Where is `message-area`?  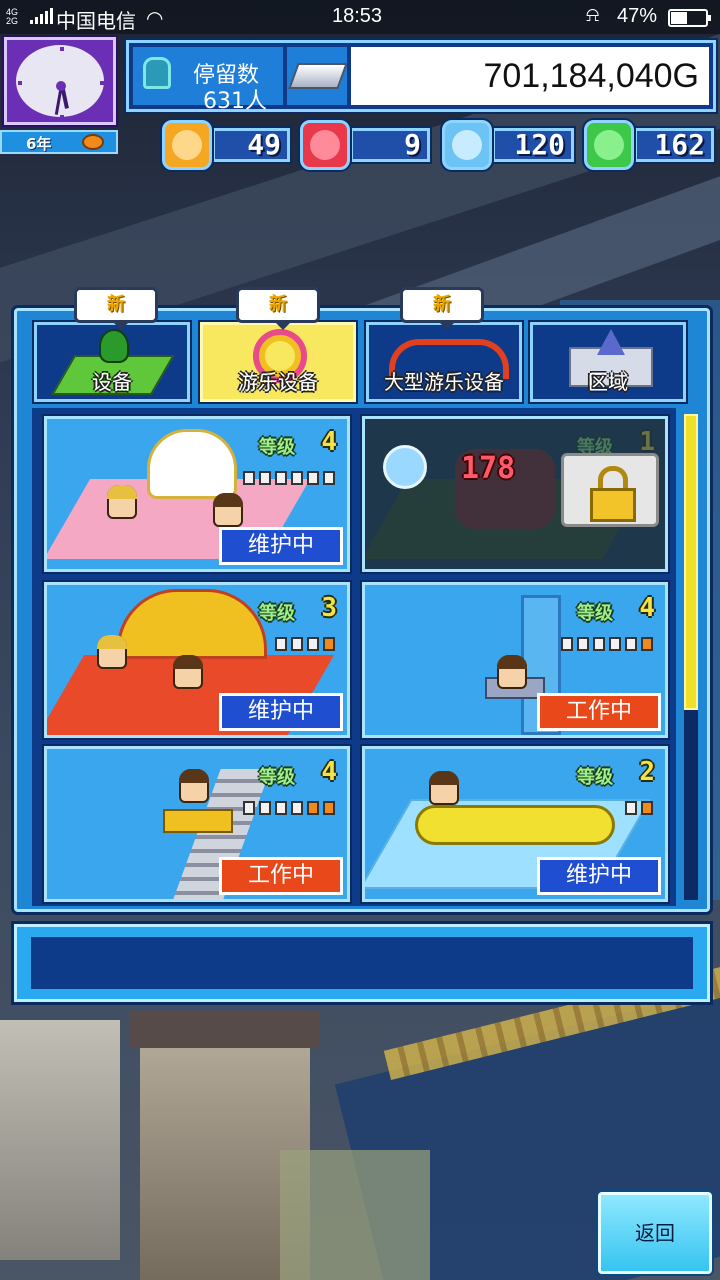 message-area is located at coordinates (362, 963).